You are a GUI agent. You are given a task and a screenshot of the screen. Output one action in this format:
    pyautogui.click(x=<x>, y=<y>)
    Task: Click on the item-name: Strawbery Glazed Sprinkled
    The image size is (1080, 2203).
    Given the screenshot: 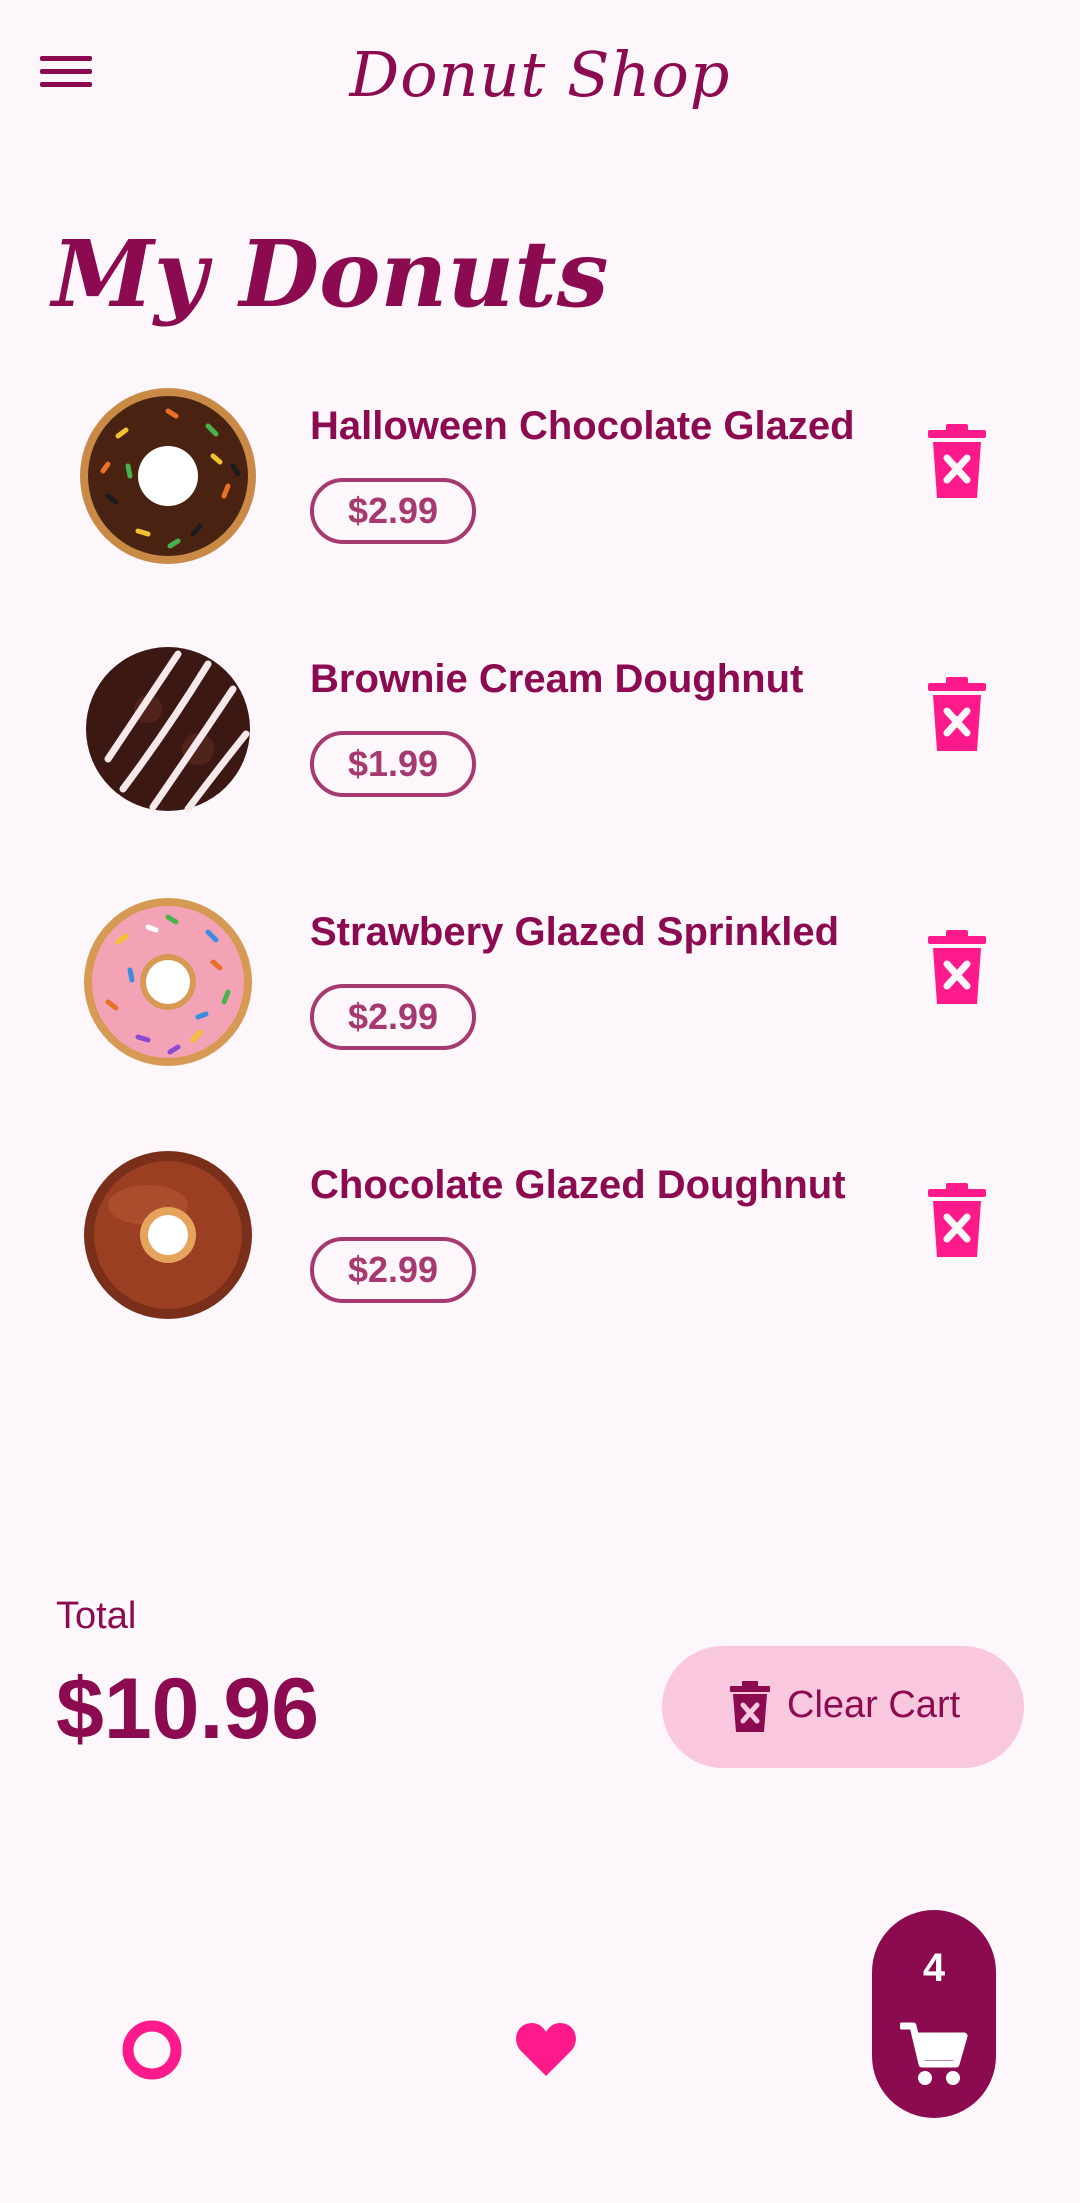 What is the action you would take?
    pyautogui.click(x=575, y=932)
    